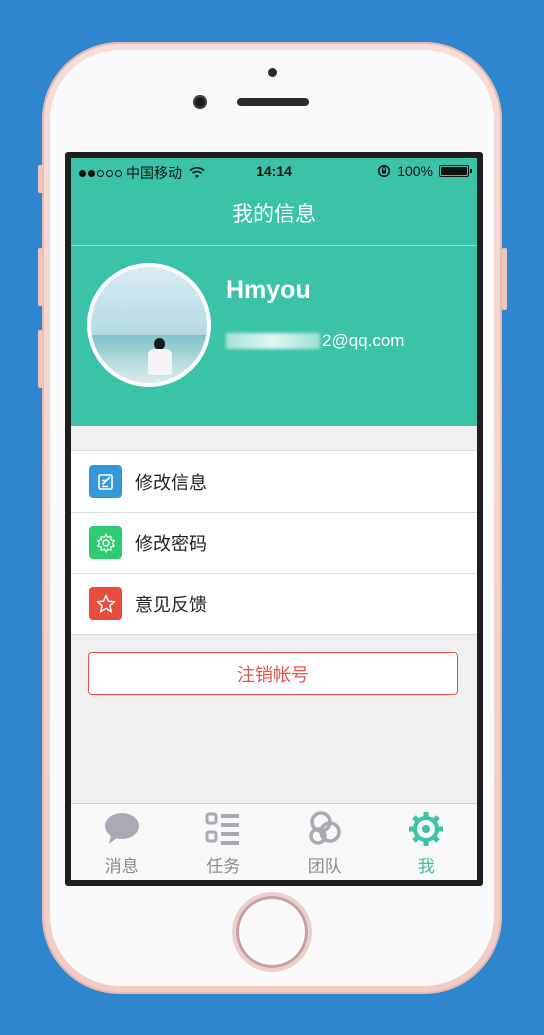 The width and height of the screenshot is (544, 1035). What do you see at coordinates (171, 543) in the screenshot?
I see `menu-item-label: 修改密码` at bounding box center [171, 543].